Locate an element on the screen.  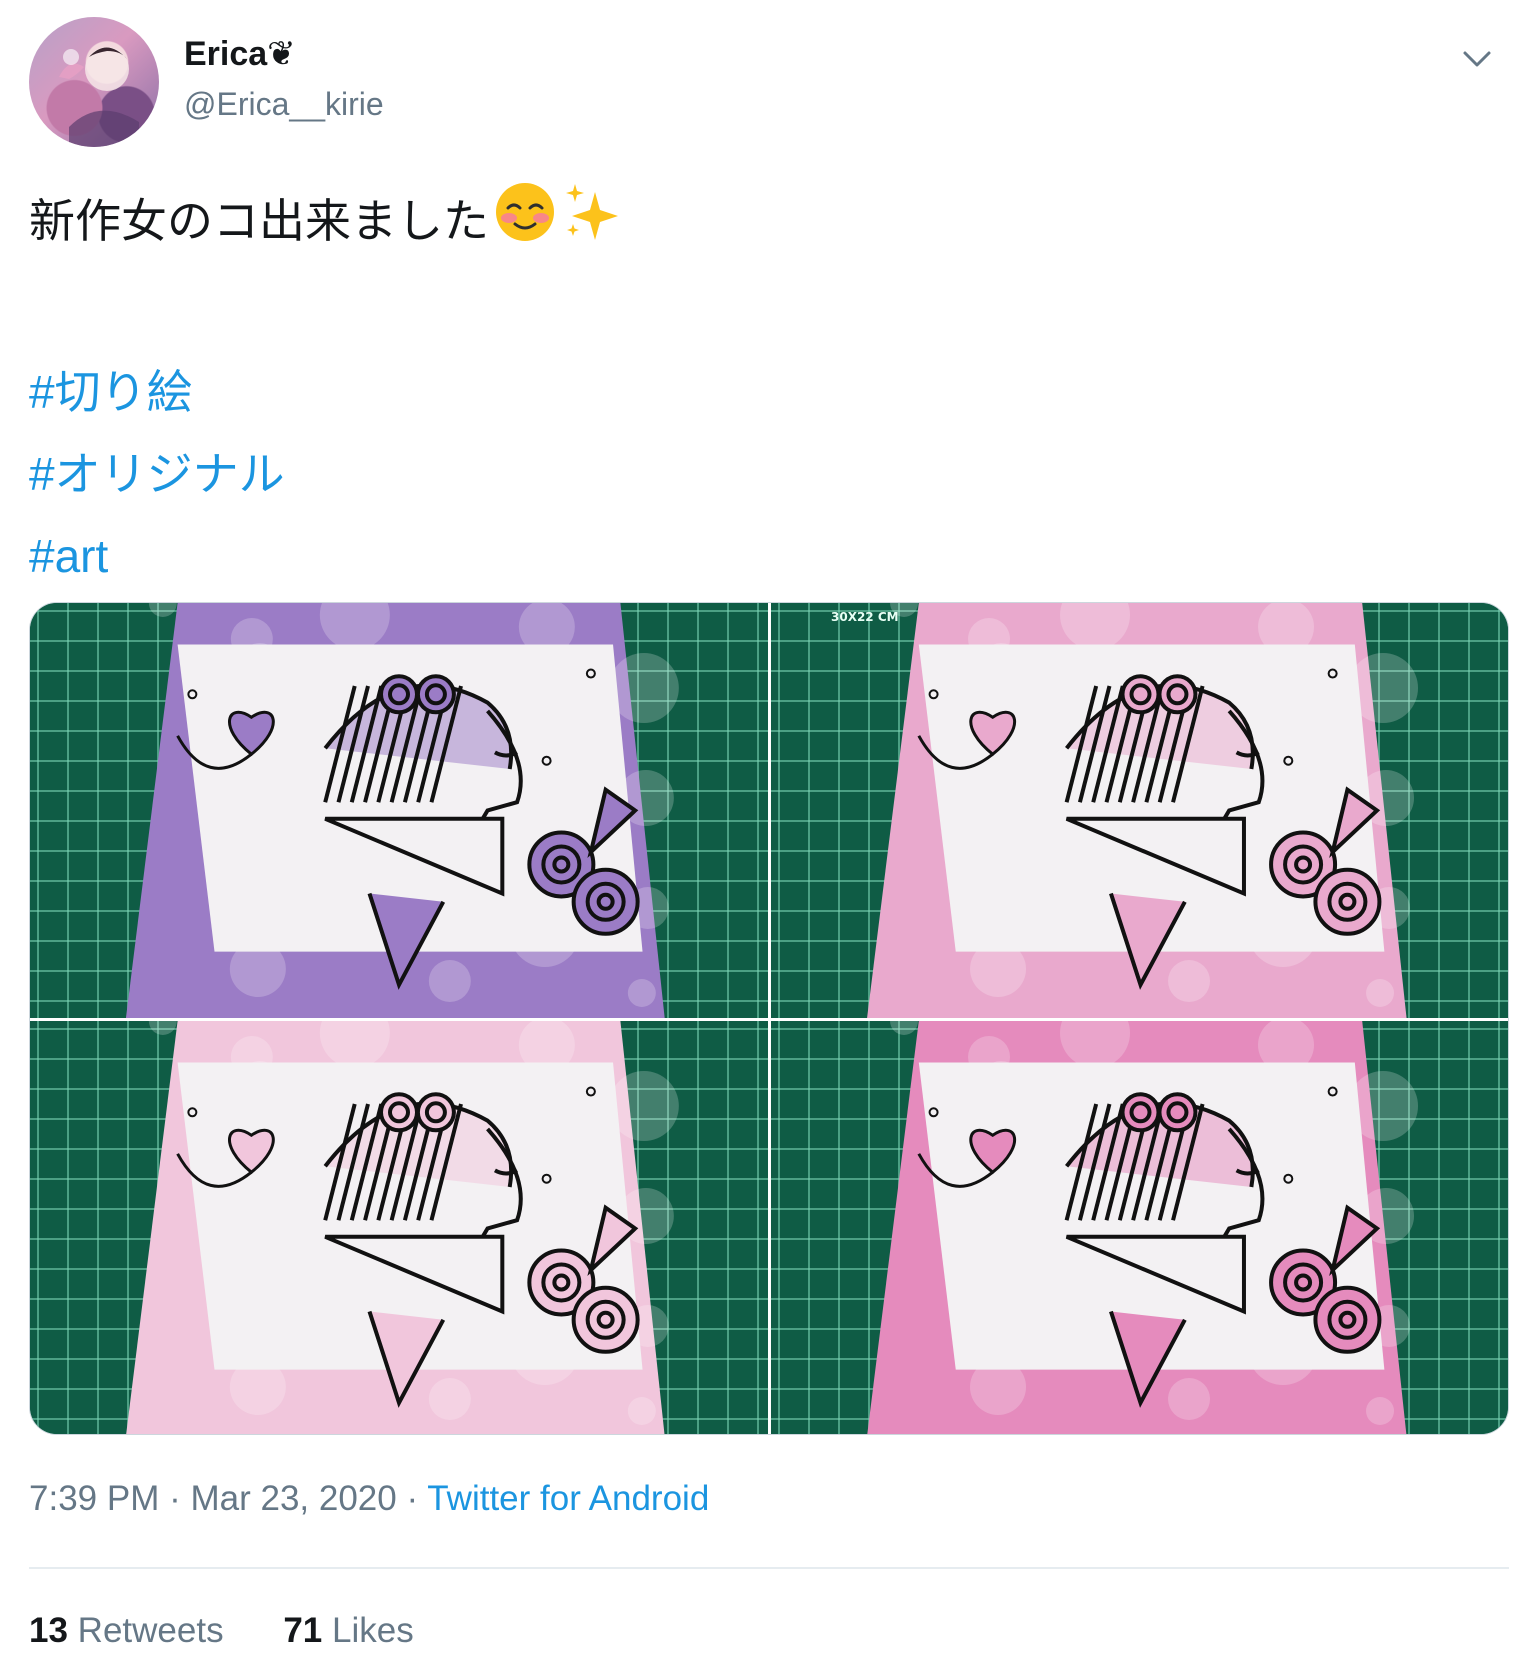
tweet-text: 新作女のコ出来ました is located at coordinates (259, 221).